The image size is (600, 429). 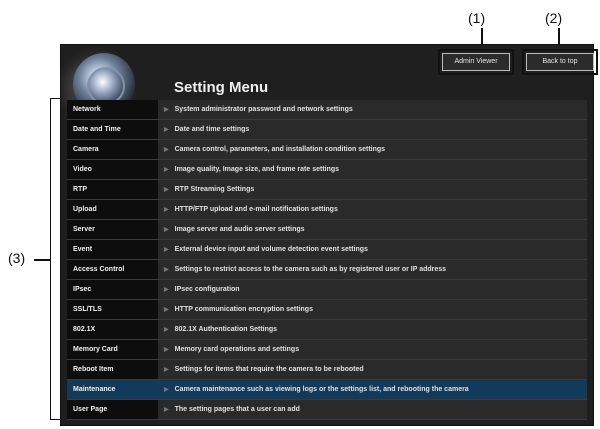 I want to click on menu-item-description: ▶ Image server and audio server settings, so click(x=372, y=229).